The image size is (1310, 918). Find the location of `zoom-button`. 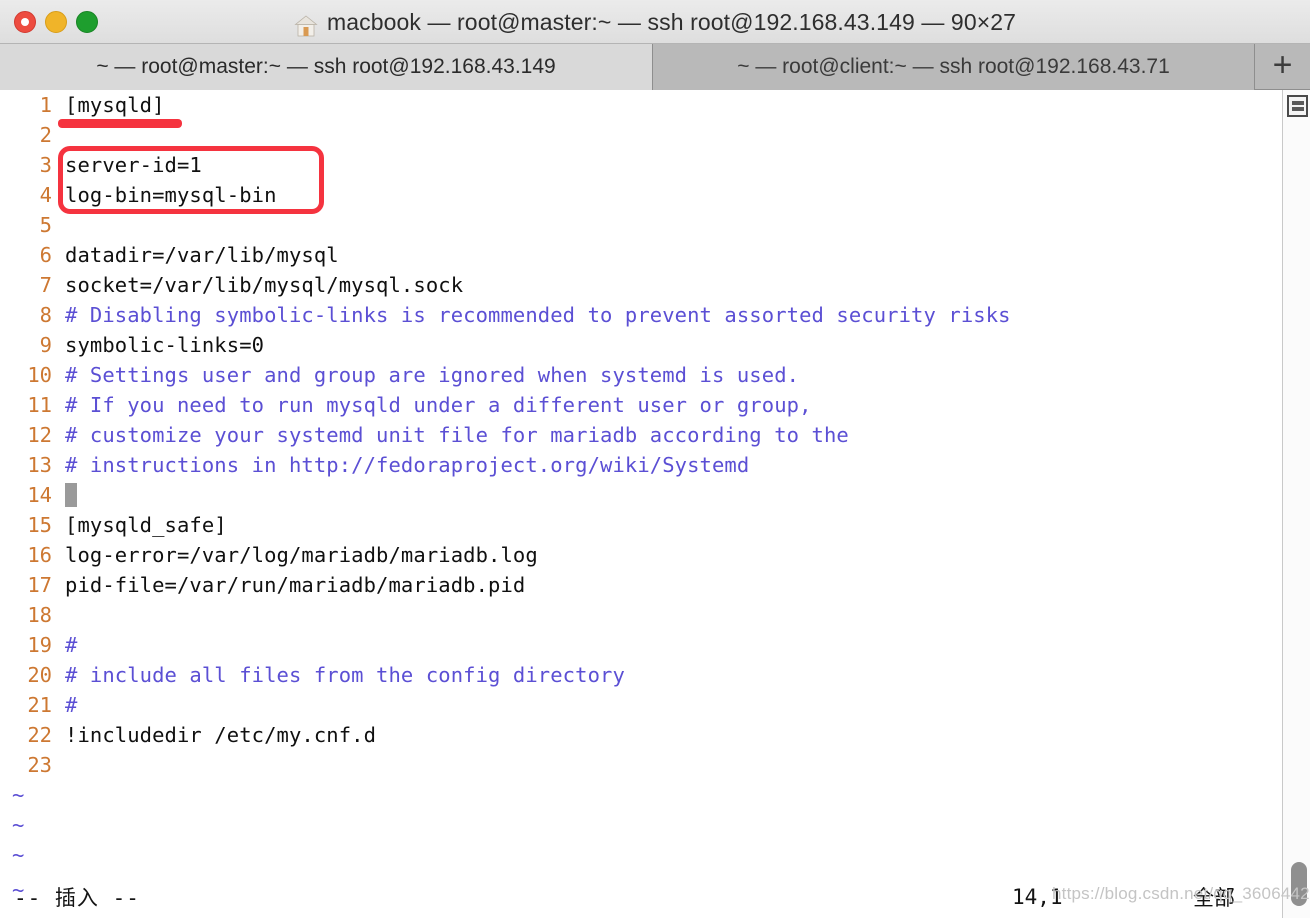

zoom-button is located at coordinates (87, 21).